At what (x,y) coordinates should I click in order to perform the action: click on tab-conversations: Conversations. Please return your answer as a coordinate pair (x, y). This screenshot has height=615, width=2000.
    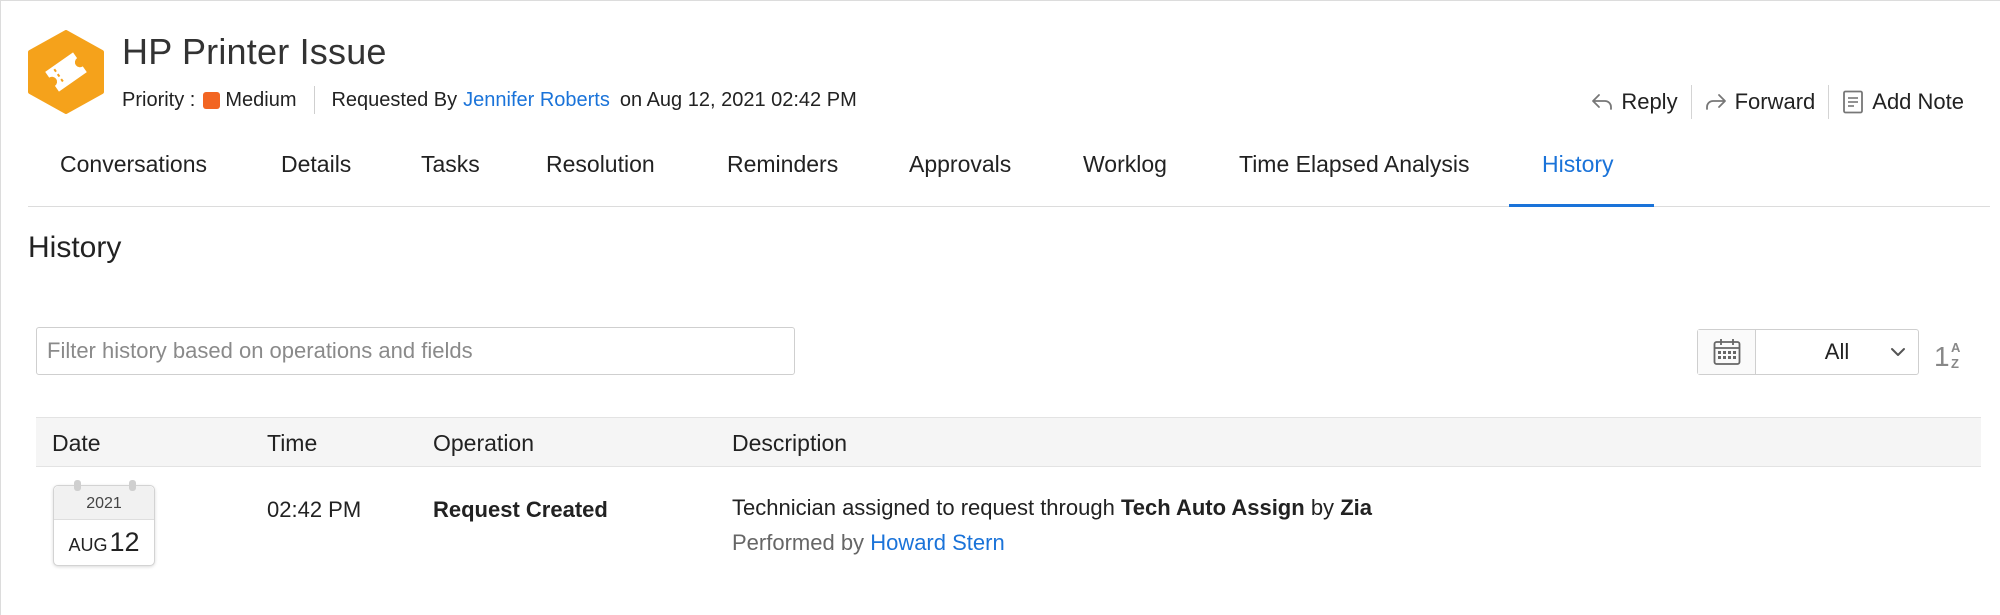
    Looking at the image, I should click on (133, 164).